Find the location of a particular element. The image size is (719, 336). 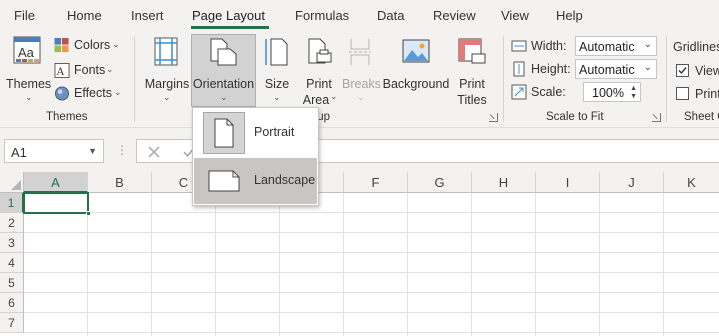

select-all-corner is located at coordinates (12, 182).